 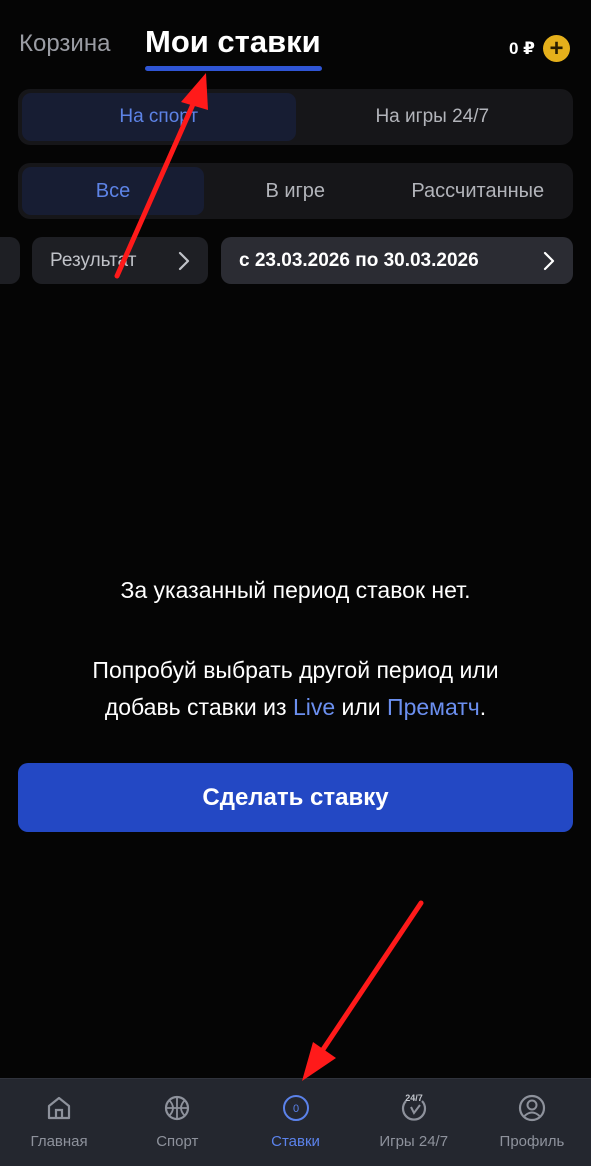 I want to click on nav-label-bets: Ставки, so click(x=295, y=1141).